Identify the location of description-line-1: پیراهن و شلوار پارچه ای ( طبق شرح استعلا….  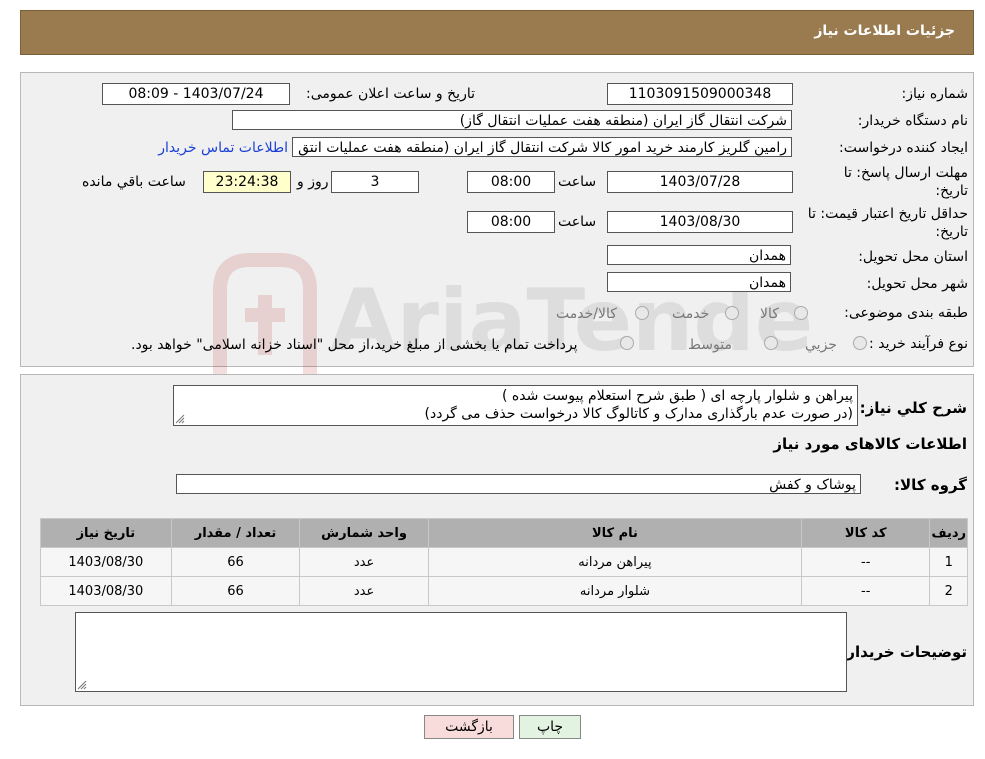
(677, 396).